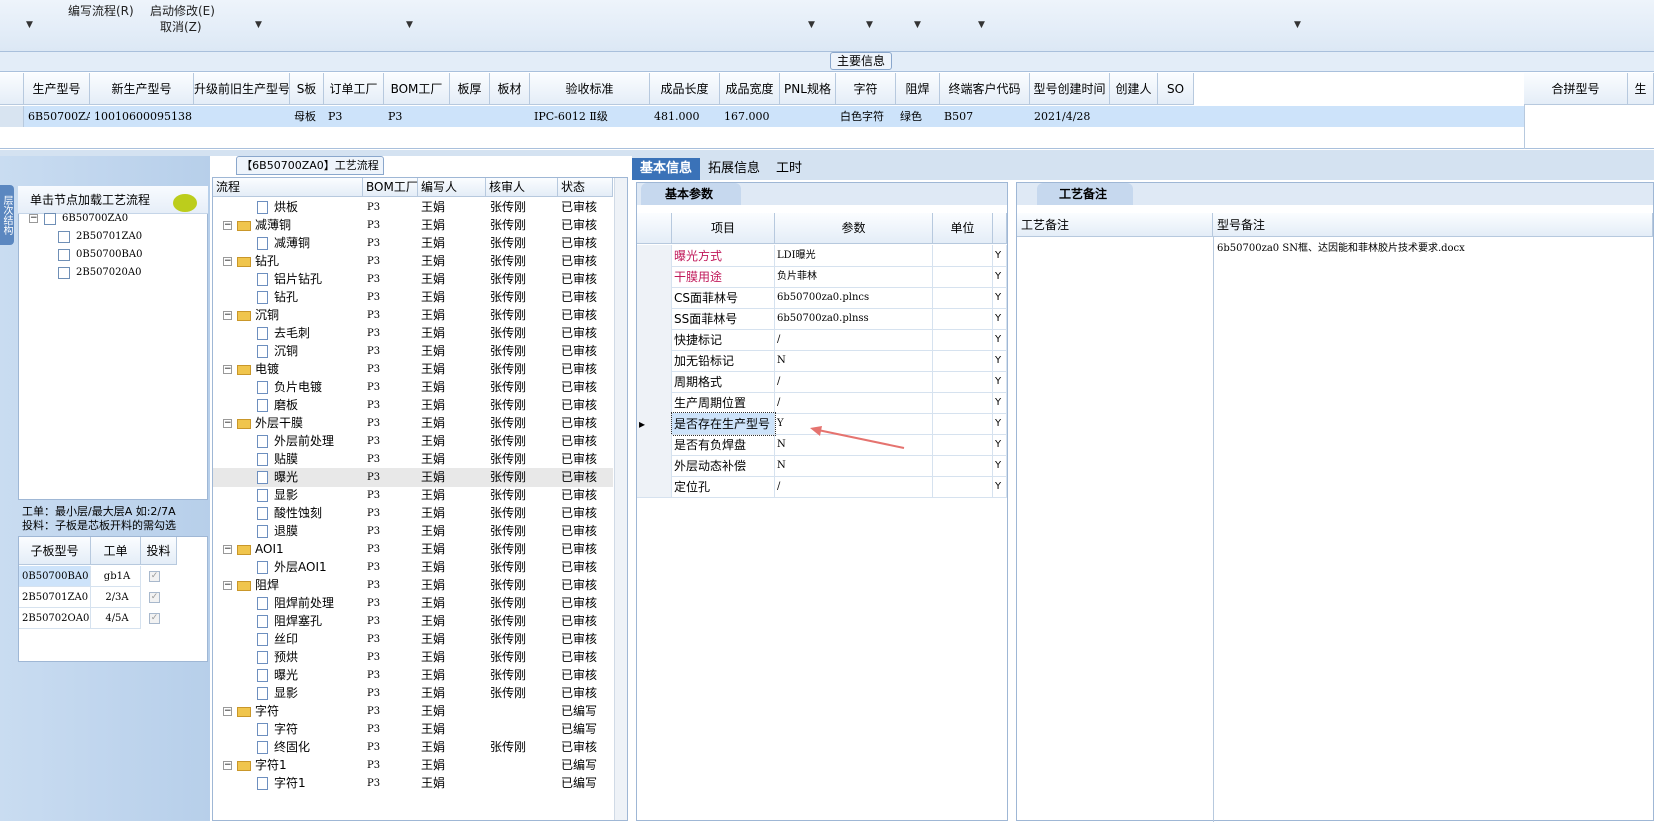  Describe the element at coordinates (95, 218) in the screenshot. I see `tree-node: 6B50700ZA0` at that location.